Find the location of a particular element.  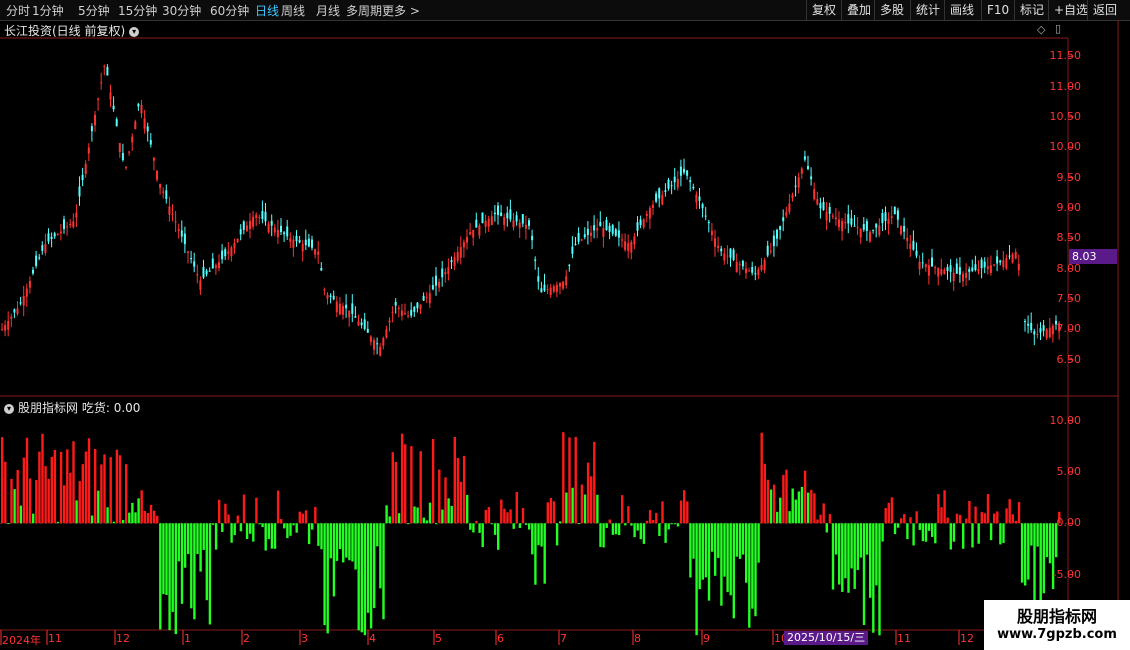

date-tick-label: 3 is located at coordinates (304, 638).